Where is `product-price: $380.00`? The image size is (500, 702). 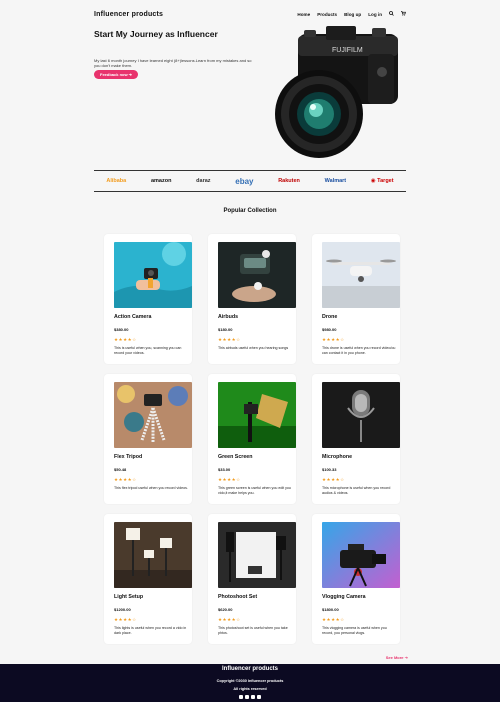
product-price: $380.00 is located at coordinates (121, 329).